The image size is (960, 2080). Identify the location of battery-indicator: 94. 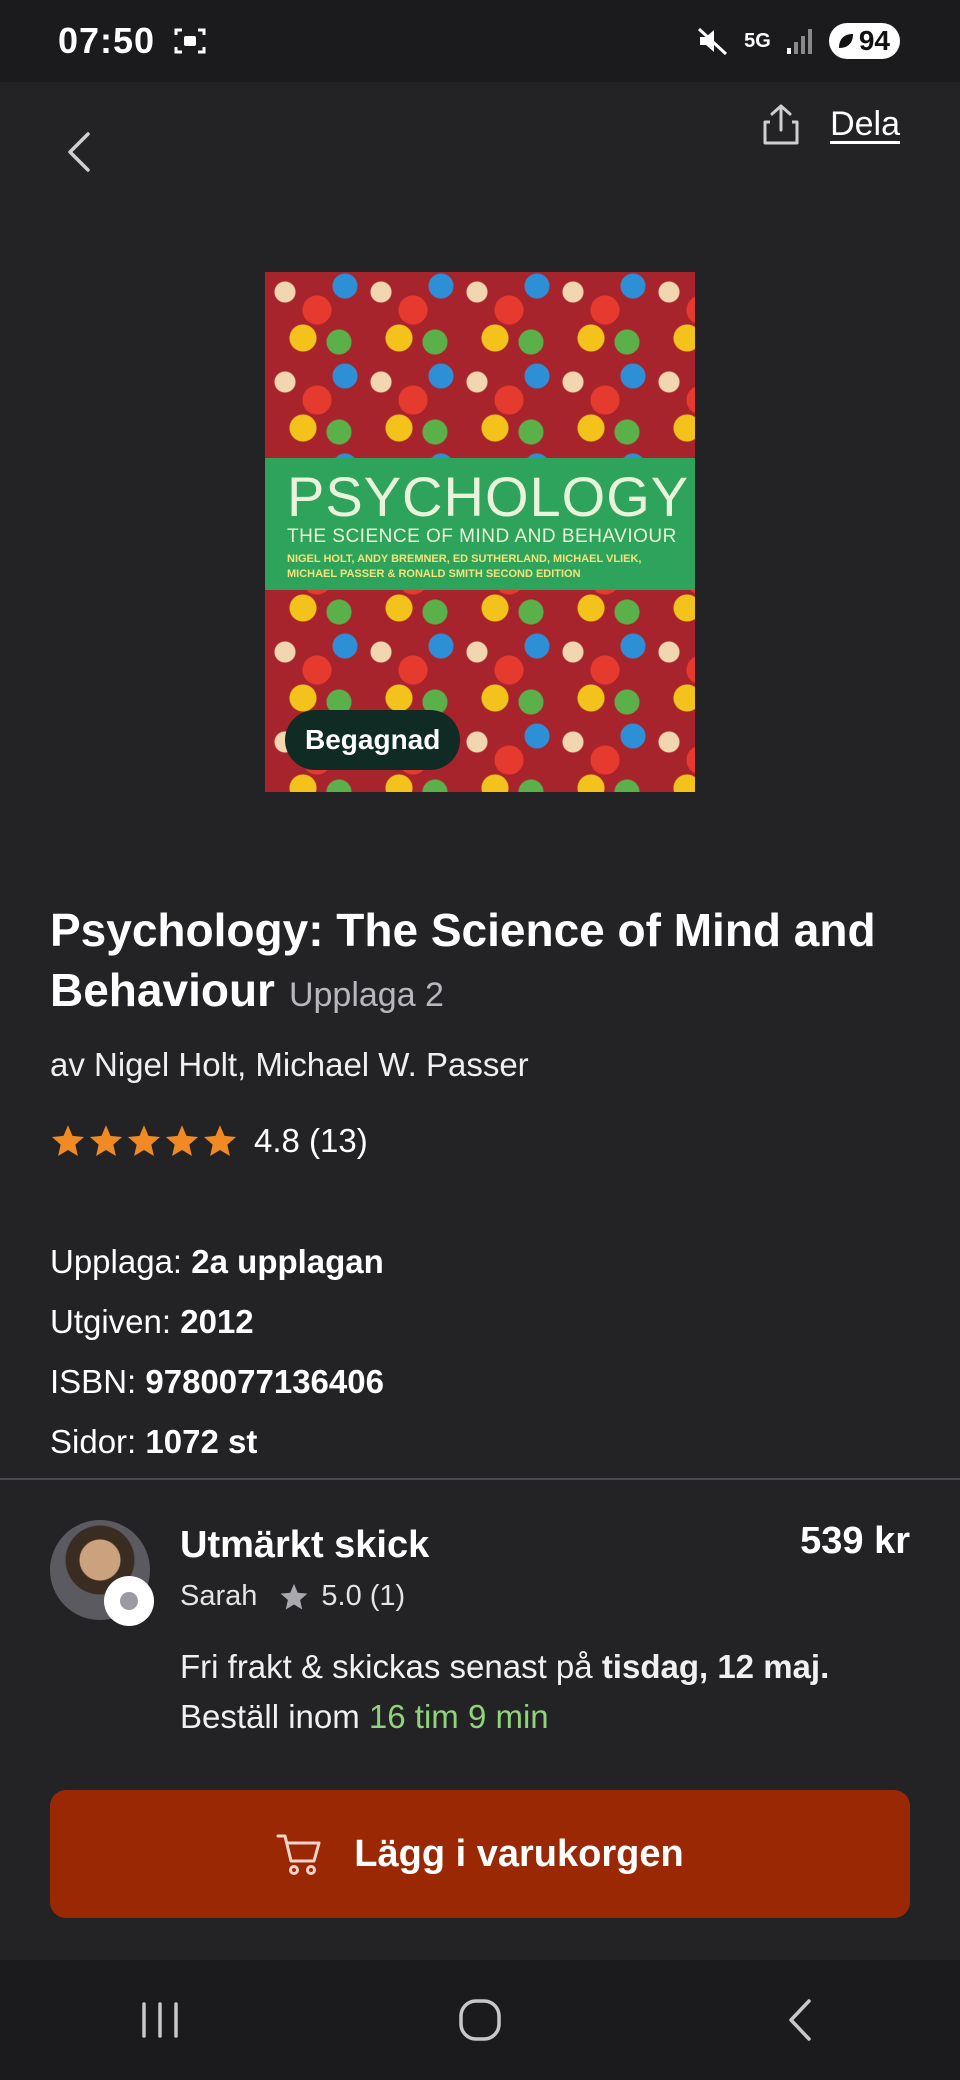
(864, 41).